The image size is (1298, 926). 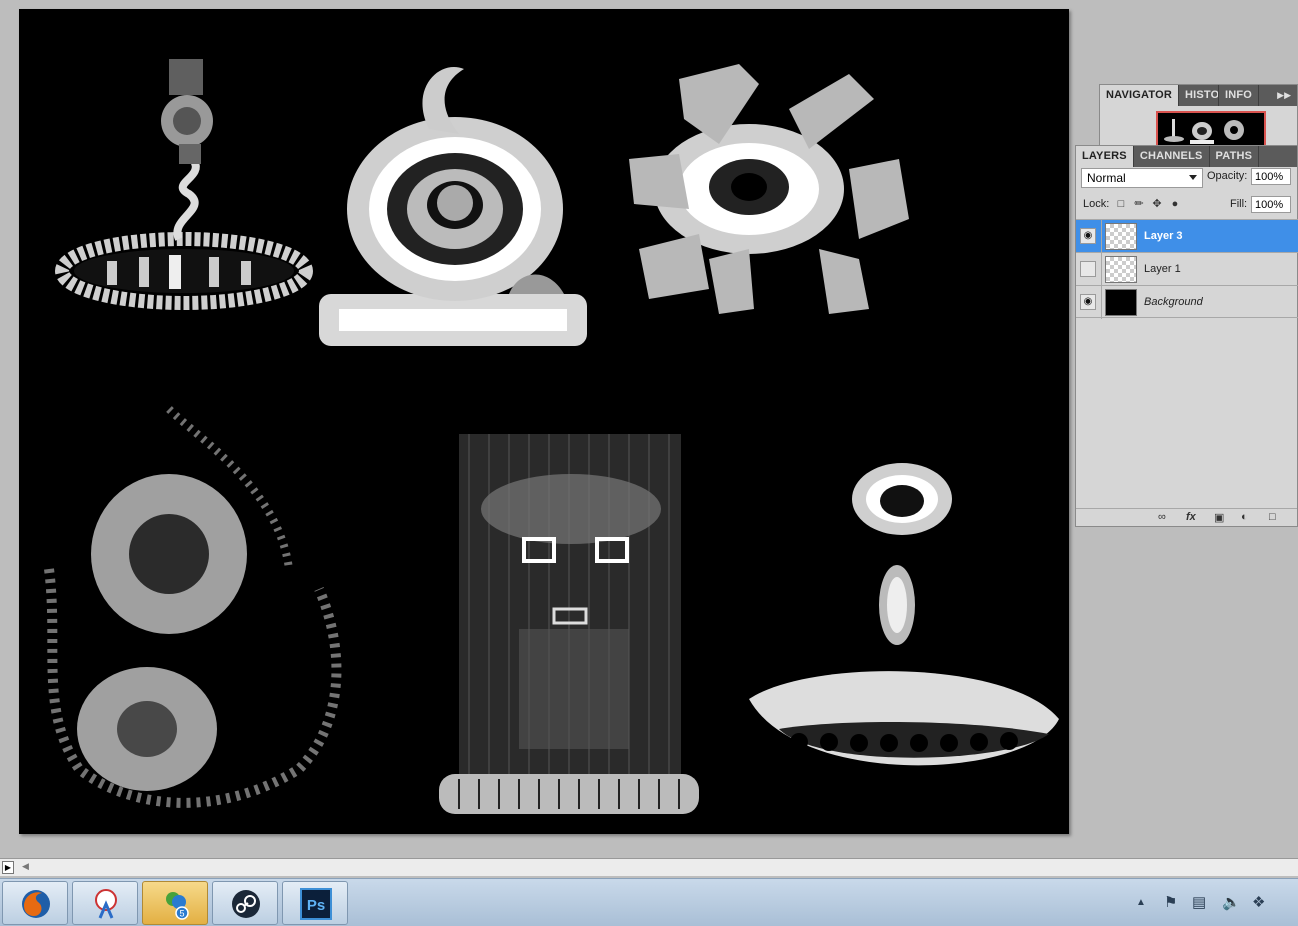 I want to click on artwork-flower, so click(x=769, y=189).